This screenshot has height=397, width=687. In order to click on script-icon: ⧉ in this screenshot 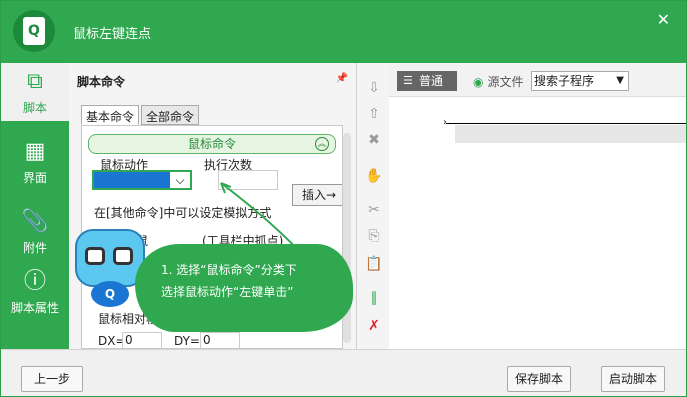, I will do `click(35, 81)`.